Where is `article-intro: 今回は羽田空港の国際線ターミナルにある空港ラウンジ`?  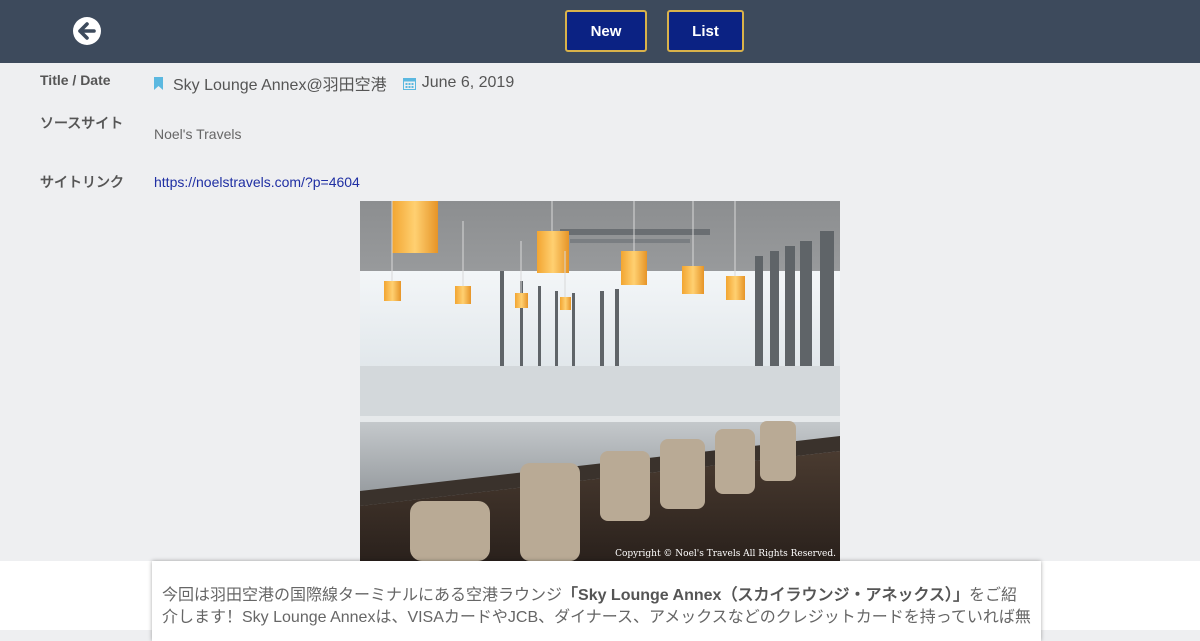 article-intro: 今回は羽田空港の国際線ターミナルにある空港ラウンジ is located at coordinates (362, 595).